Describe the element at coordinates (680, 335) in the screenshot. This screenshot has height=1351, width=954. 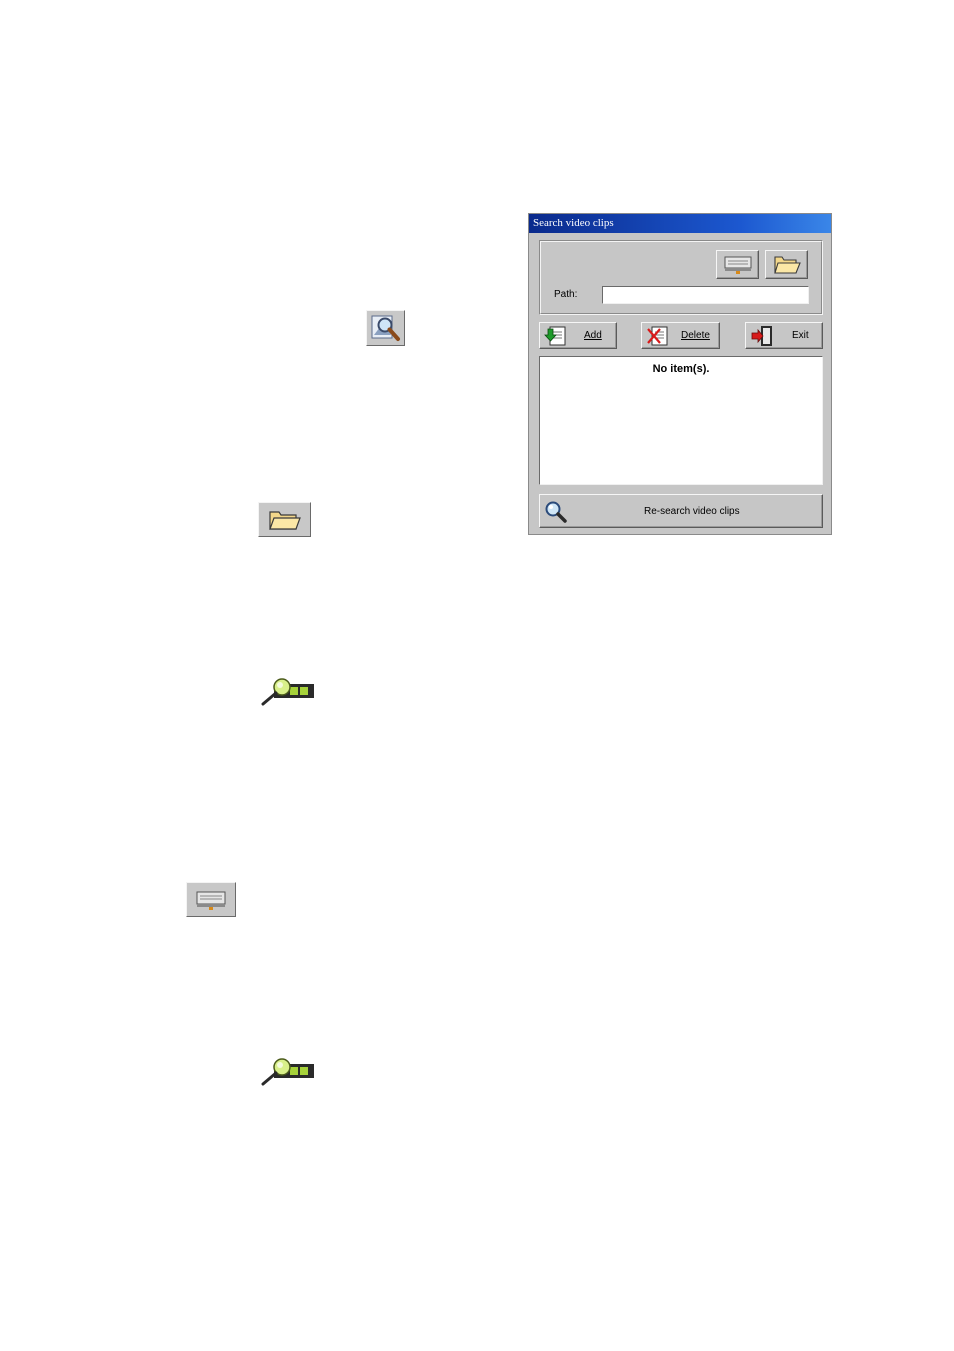
I see `delete-button: Delete` at that location.